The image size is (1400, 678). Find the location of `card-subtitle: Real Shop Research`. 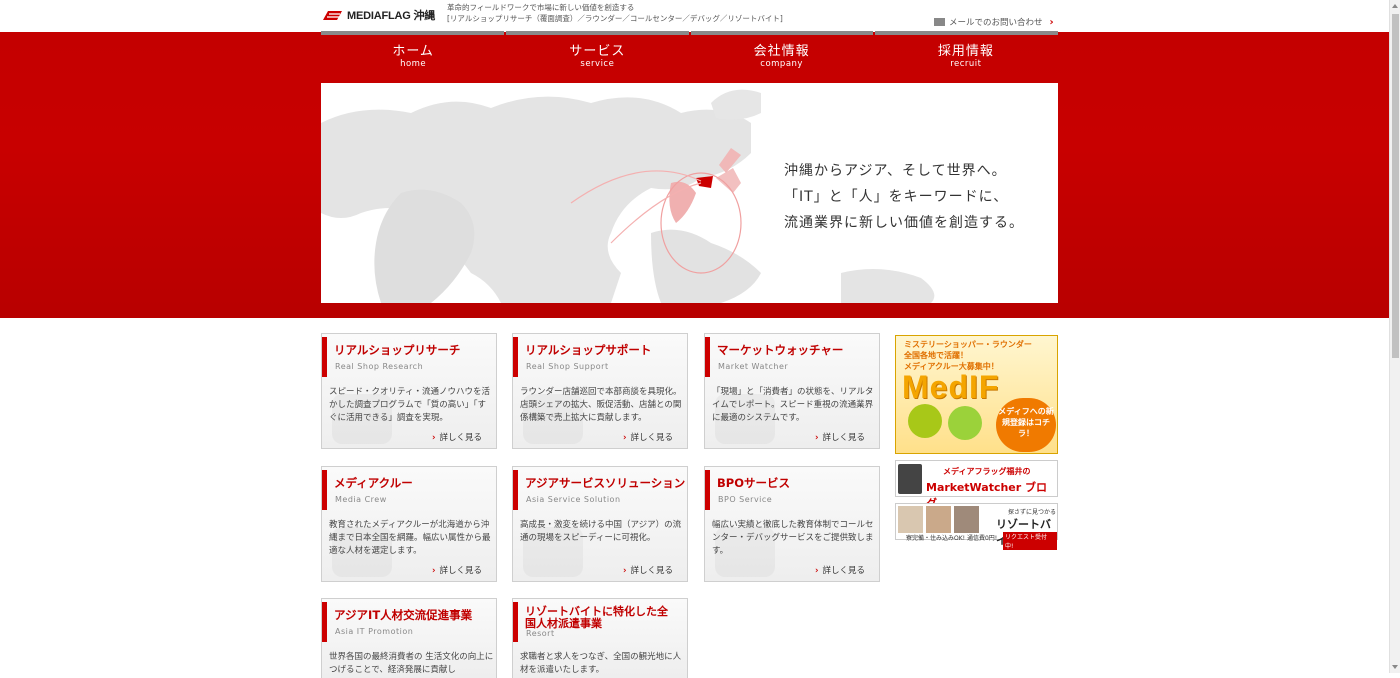

card-subtitle: Real Shop Research is located at coordinates (379, 366).